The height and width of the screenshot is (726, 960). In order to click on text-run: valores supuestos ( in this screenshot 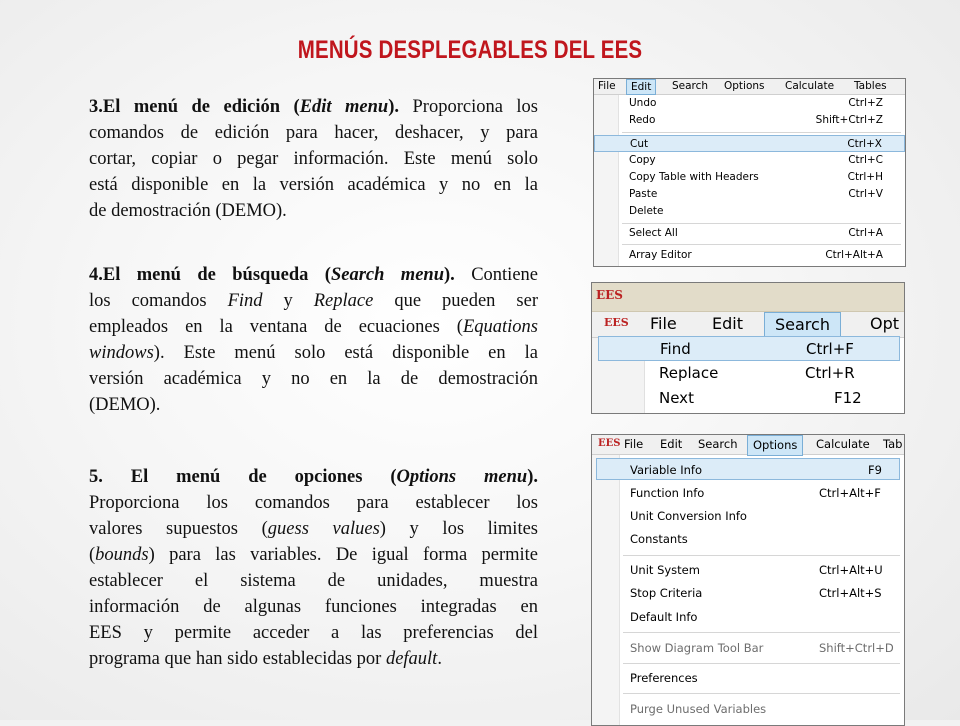, I will do `click(178, 529)`.